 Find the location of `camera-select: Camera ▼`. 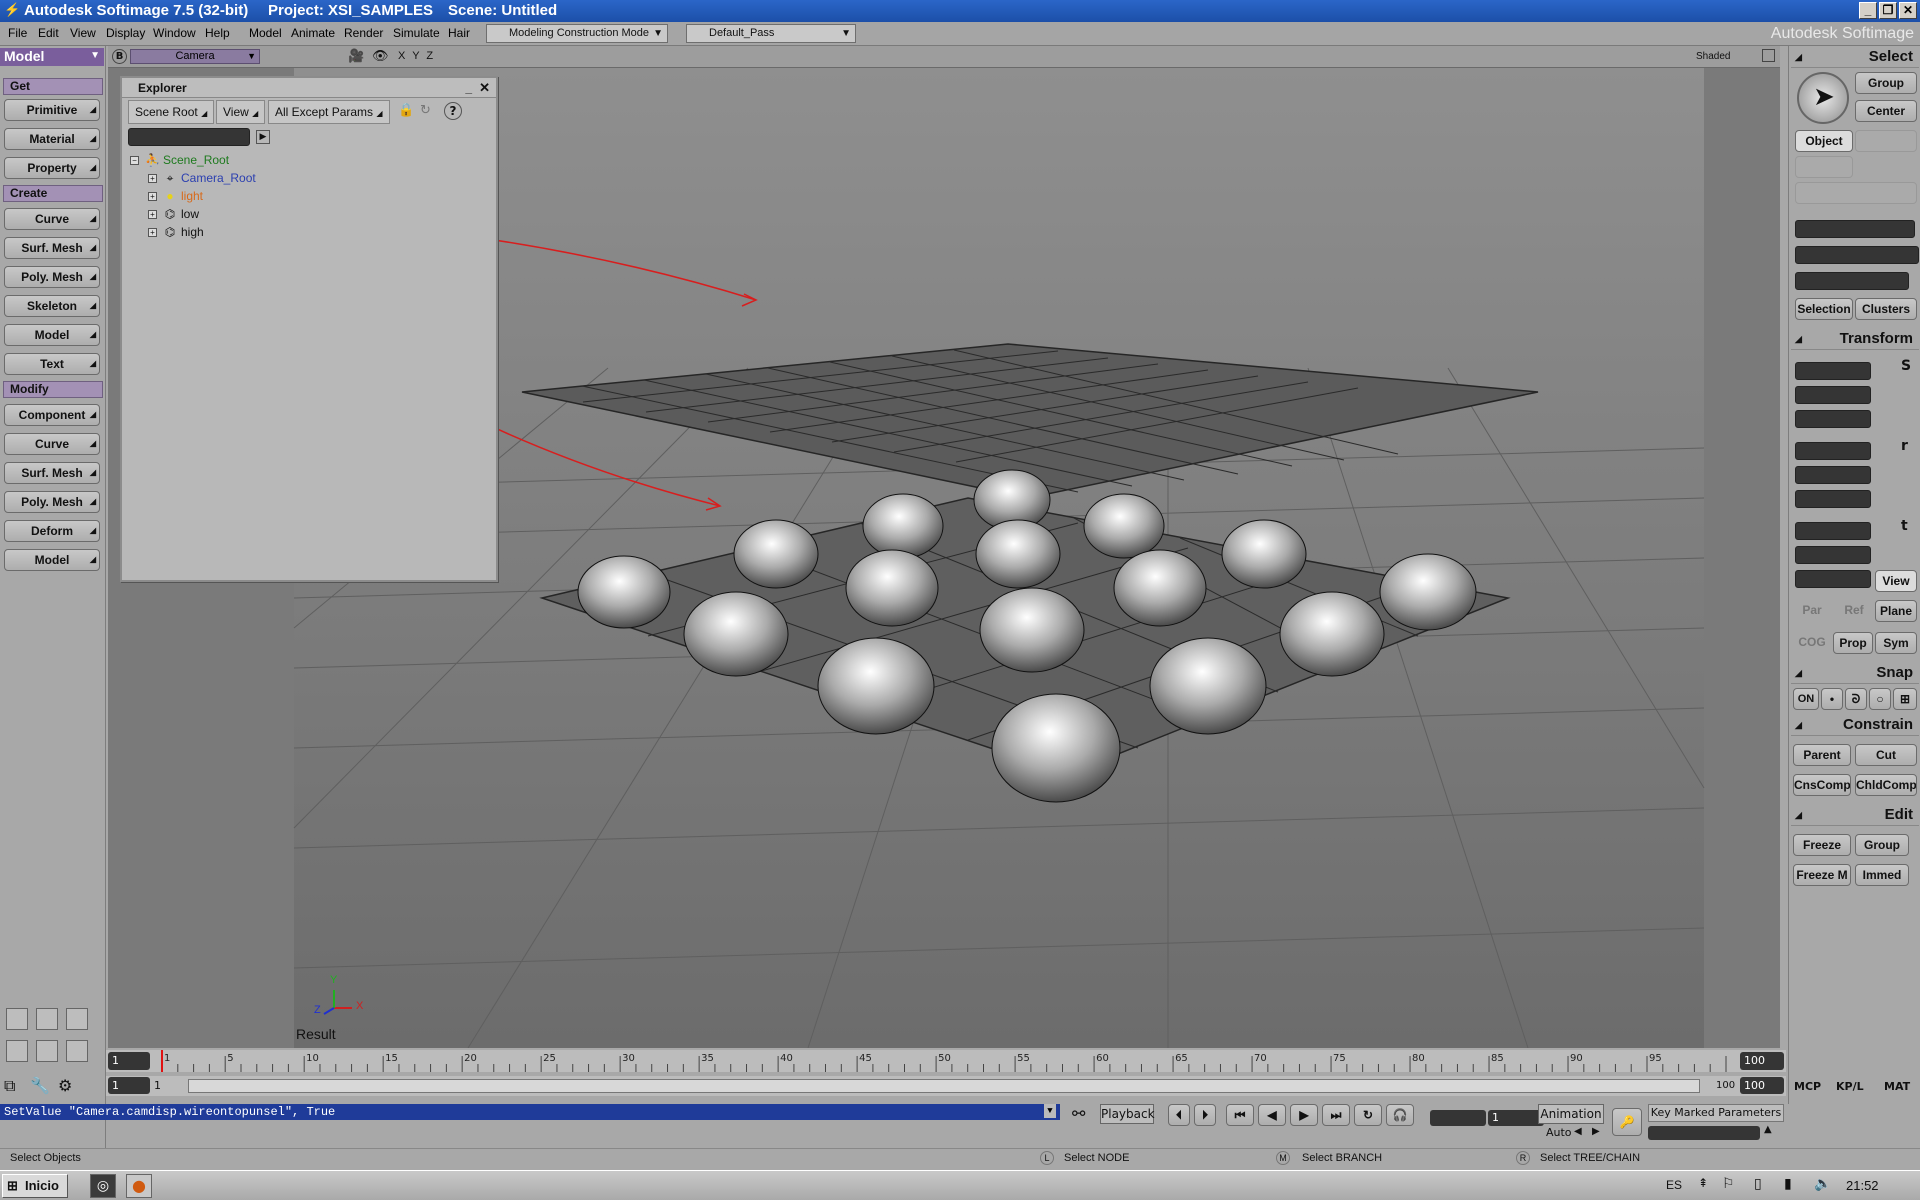

camera-select: Camera ▼ is located at coordinates (195, 56).